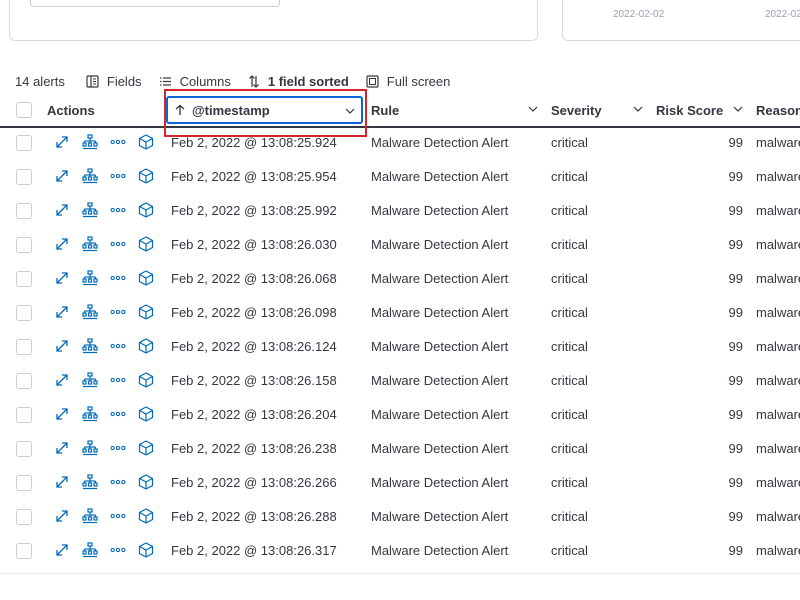 The width and height of the screenshot is (800, 600). What do you see at coordinates (408, 81) in the screenshot?
I see `full-screen-button: Full screen` at bounding box center [408, 81].